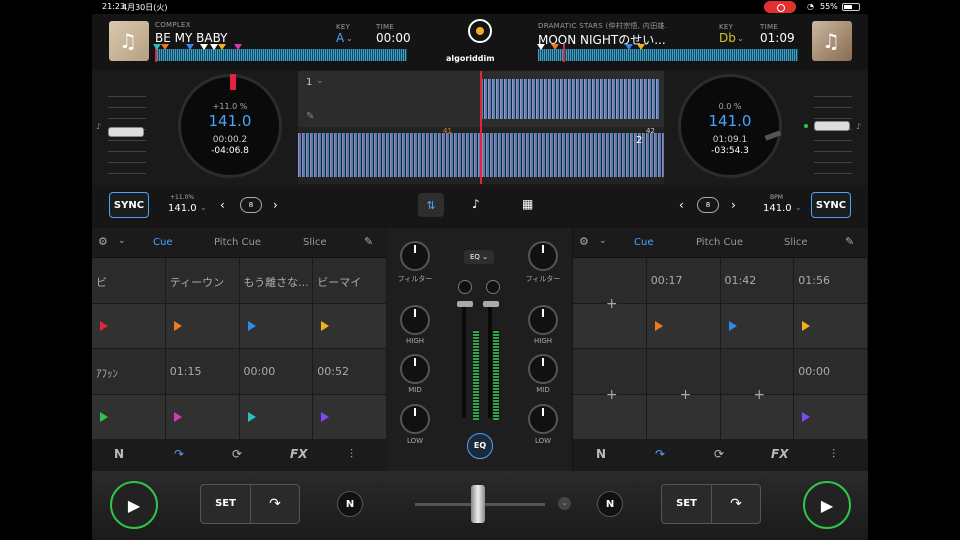 The image size is (960, 540). I want to click on deck-a-sync-button: SYNC, so click(129, 205).